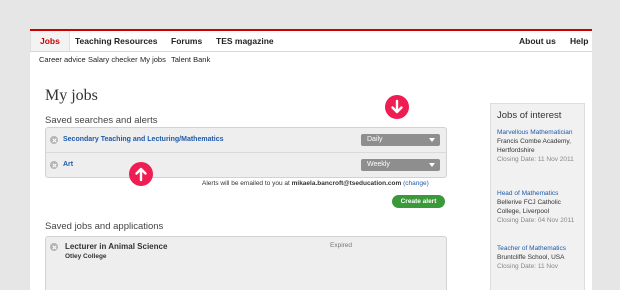 The image size is (620, 290). Describe the element at coordinates (246, 183) in the screenshot. I see `notice-text: Alerts will be emailed to you at` at that location.